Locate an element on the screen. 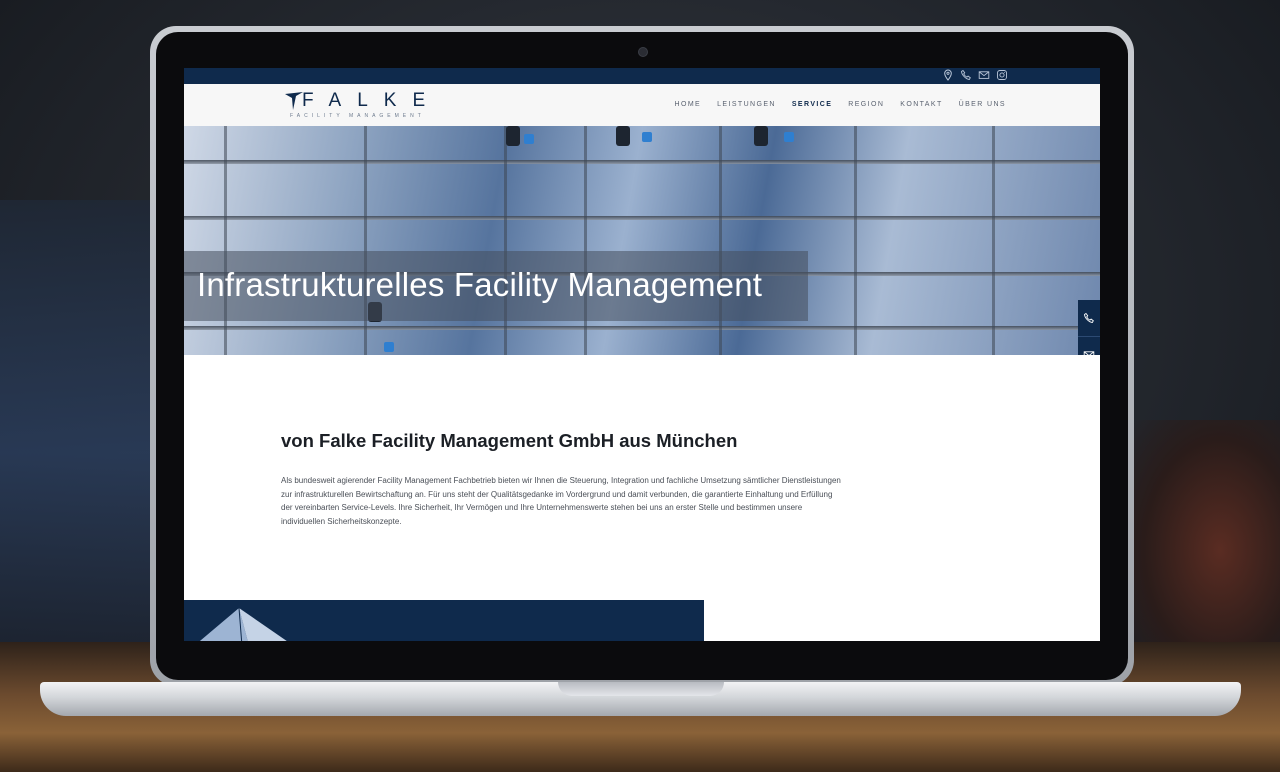 The height and width of the screenshot is (772, 1280). laptop-notch is located at coordinates (641, 689).